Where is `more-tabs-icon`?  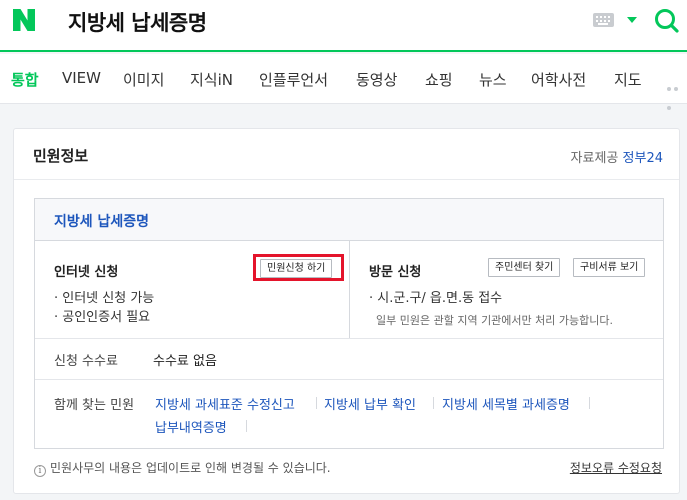
more-tabs-icon is located at coordinates (677, 95).